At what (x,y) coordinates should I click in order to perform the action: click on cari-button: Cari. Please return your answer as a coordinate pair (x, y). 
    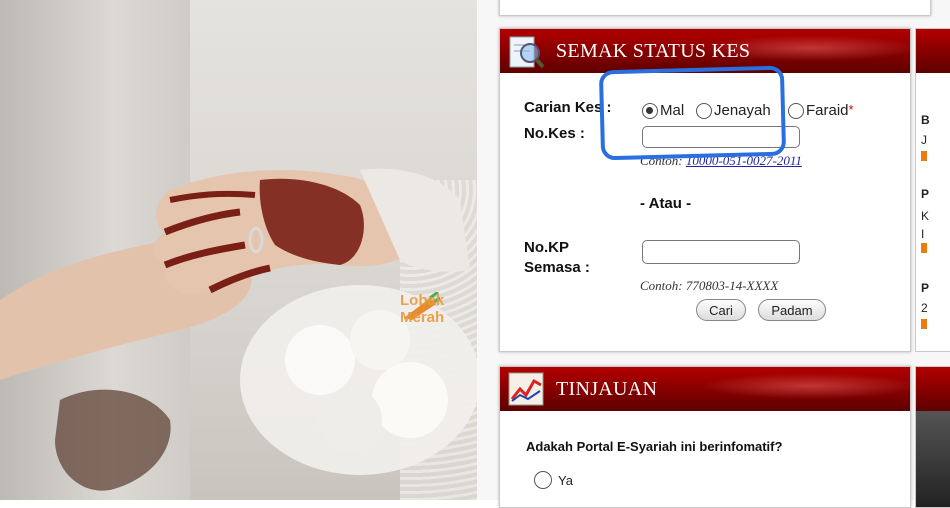
    Looking at the image, I should click on (721, 310).